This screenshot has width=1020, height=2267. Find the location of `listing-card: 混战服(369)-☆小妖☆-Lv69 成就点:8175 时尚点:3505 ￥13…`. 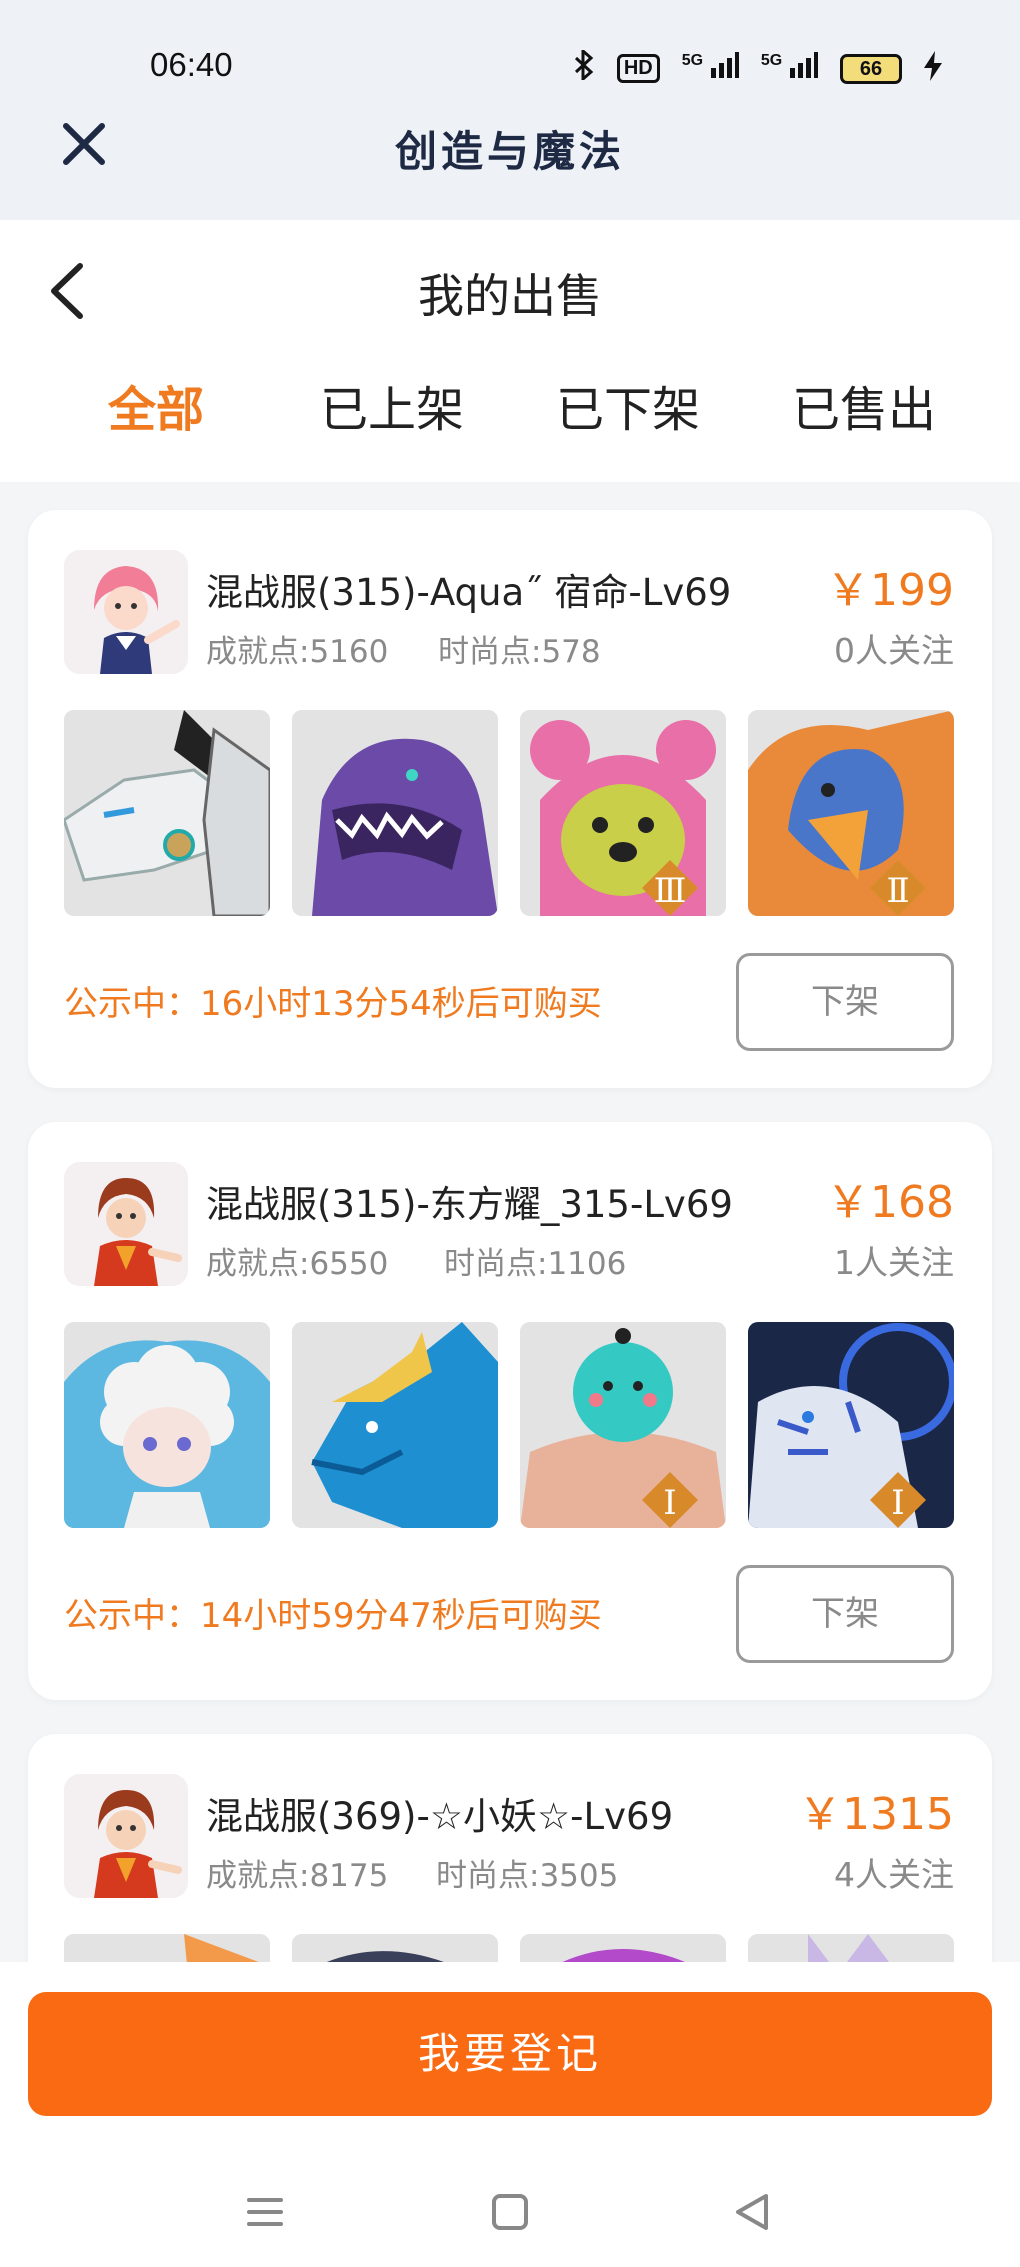

listing-card: 混战服(369)-☆小妖☆-Lv69 成就点:8175 时尚点:3505 ￥13… is located at coordinates (510, 1848).